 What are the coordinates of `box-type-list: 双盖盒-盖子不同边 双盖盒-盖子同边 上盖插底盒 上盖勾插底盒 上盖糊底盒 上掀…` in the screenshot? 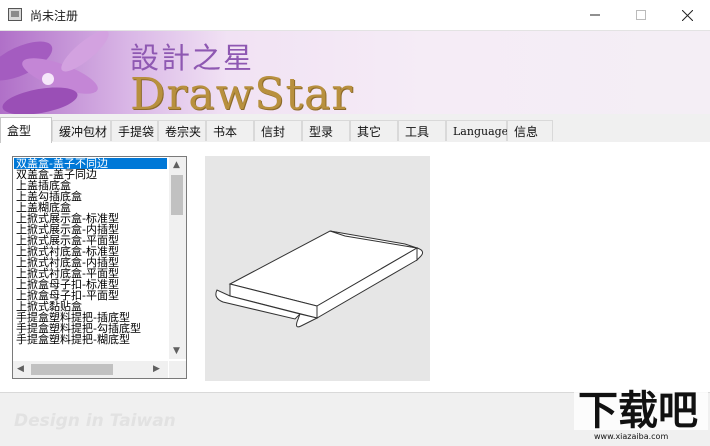 It's located at (99, 267).